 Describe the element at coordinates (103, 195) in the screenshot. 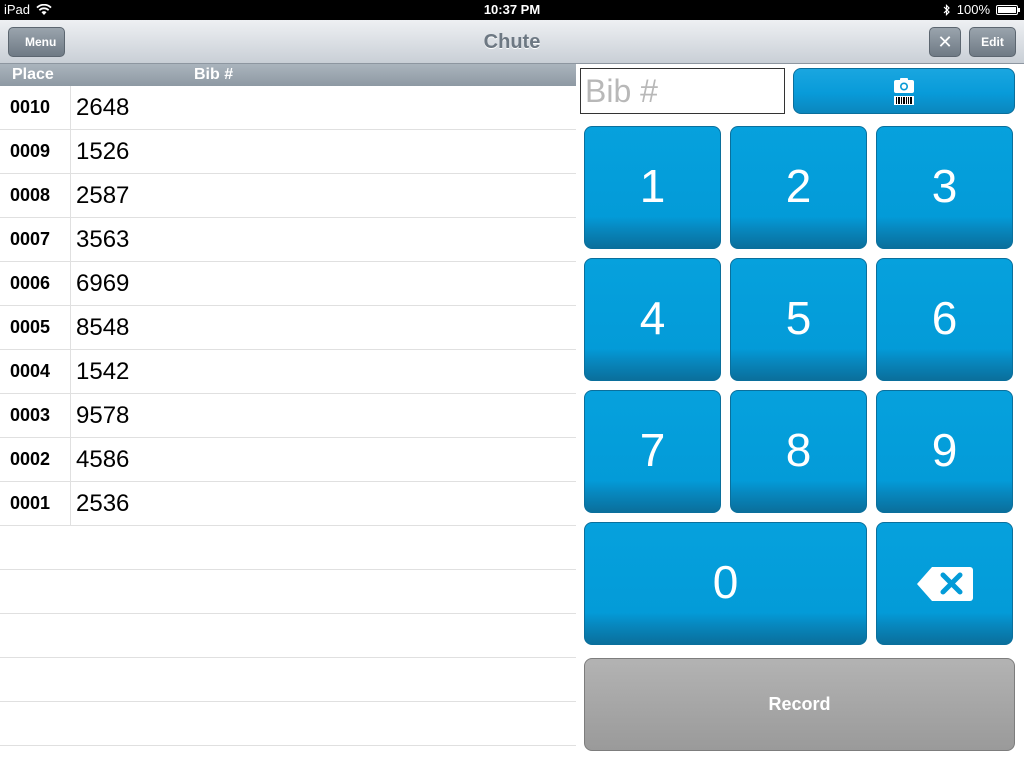

I see `bib-cell: 2587` at that location.